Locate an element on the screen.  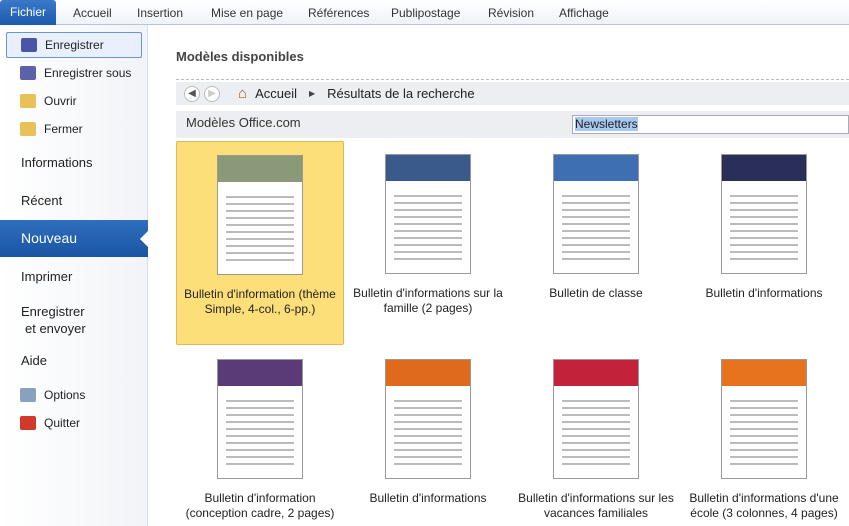
quit-icon is located at coordinates (28, 423).